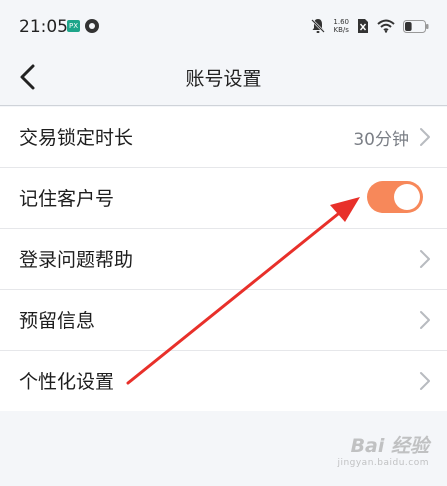 The width and height of the screenshot is (447, 486). I want to click on status-bar: 21:05 PX 1.60 KB/s, so click(223, 26).